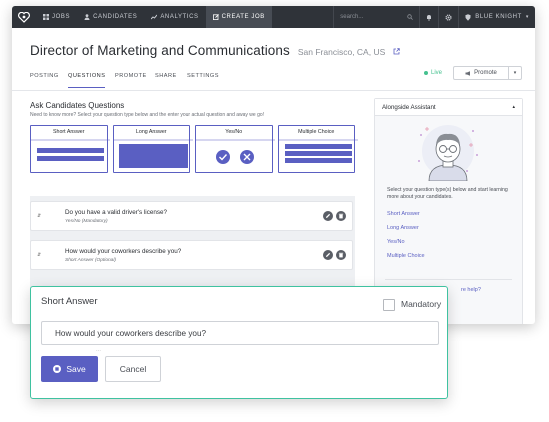  I want to click on tab-share: SHARE, so click(166, 76).